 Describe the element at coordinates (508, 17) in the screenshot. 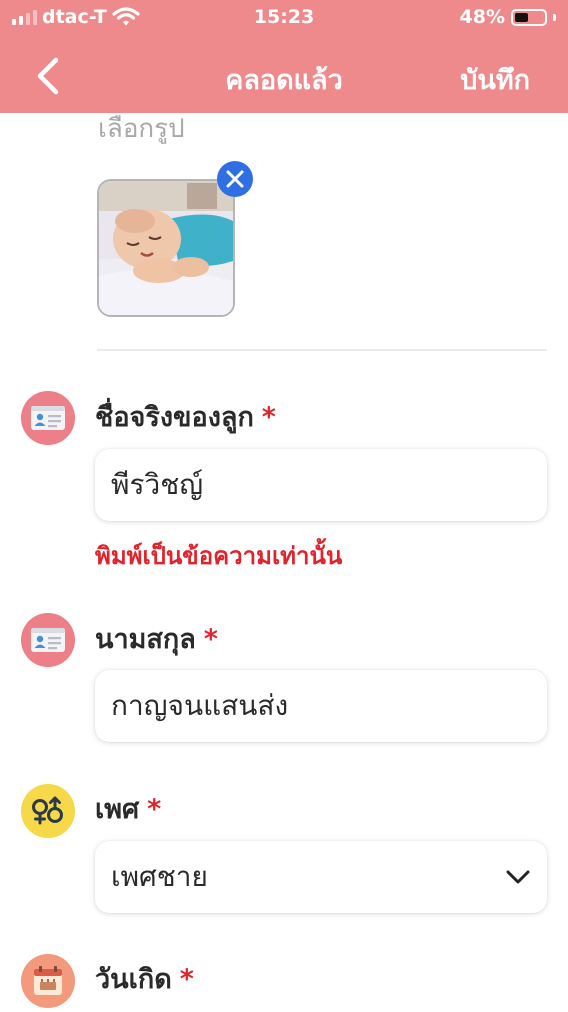

I see `battery-group: 48%` at that location.